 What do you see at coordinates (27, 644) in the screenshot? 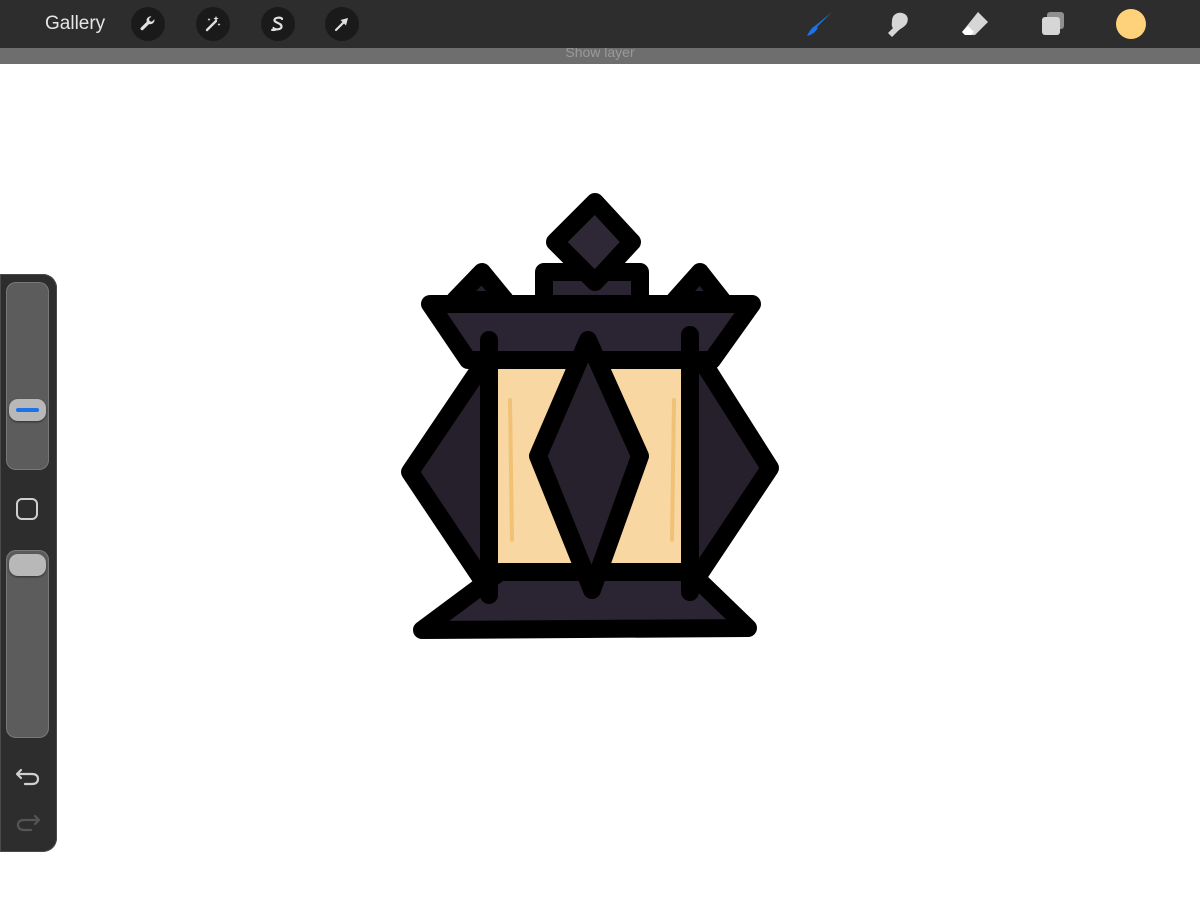
I see `brush-opacity-slider` at bounding box center [27, 644].